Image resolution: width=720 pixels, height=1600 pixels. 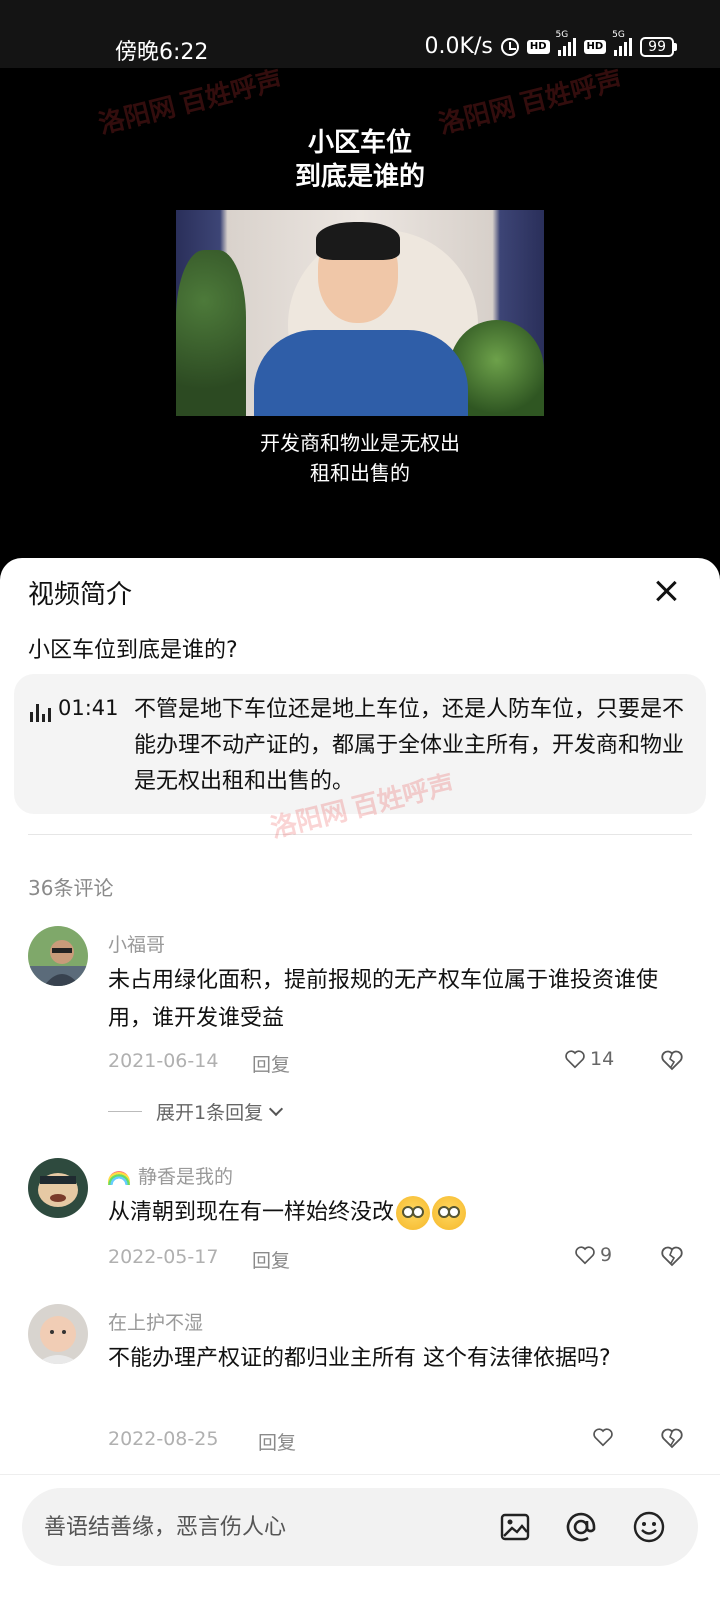 I want to click on expand-label: 展开1条回复, so click(x=210, y=1113).